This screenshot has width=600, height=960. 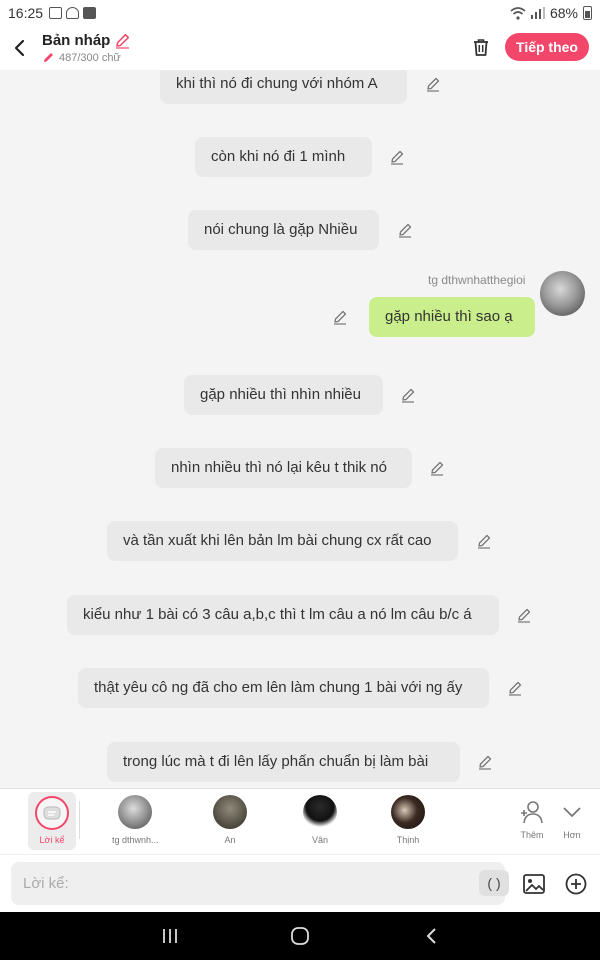 What do you see at coordinates (547, 47) in the screenshot?
I see `next-button: Tiếp theo` at bounding box center [547, 47].